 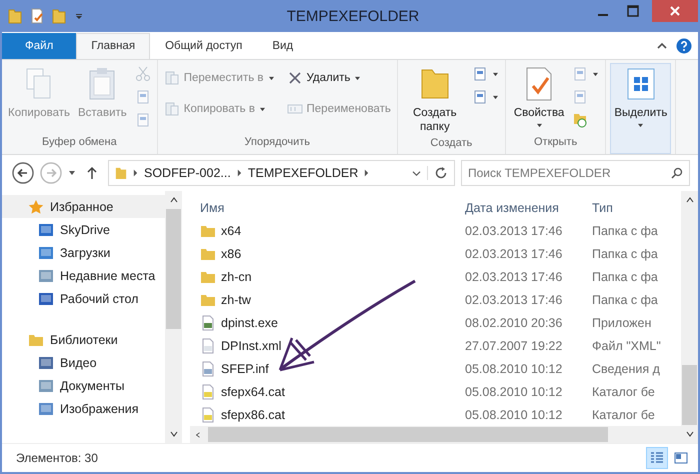 I want to click on close-button, so click(x=675, y=11).